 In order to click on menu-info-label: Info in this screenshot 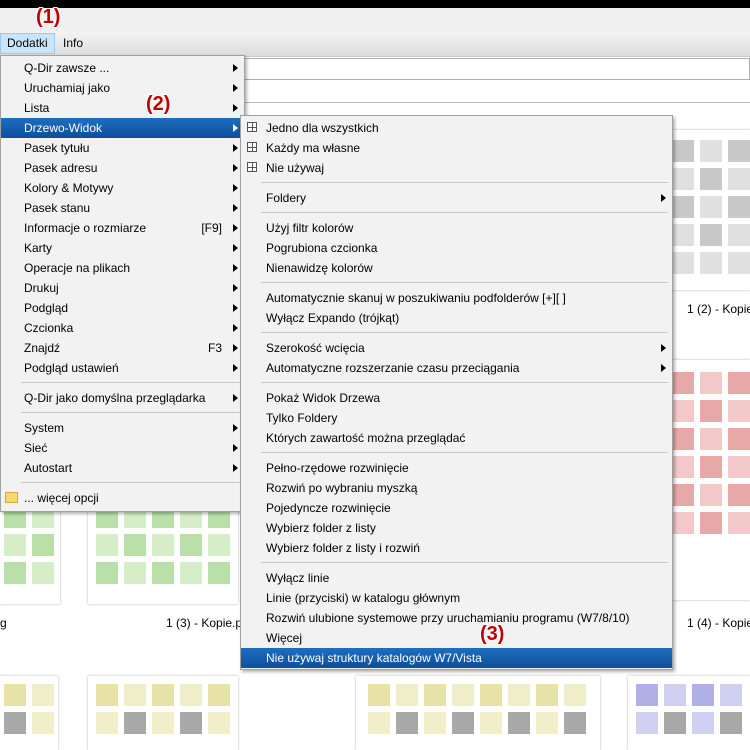, I will do `click(73, 43)`.